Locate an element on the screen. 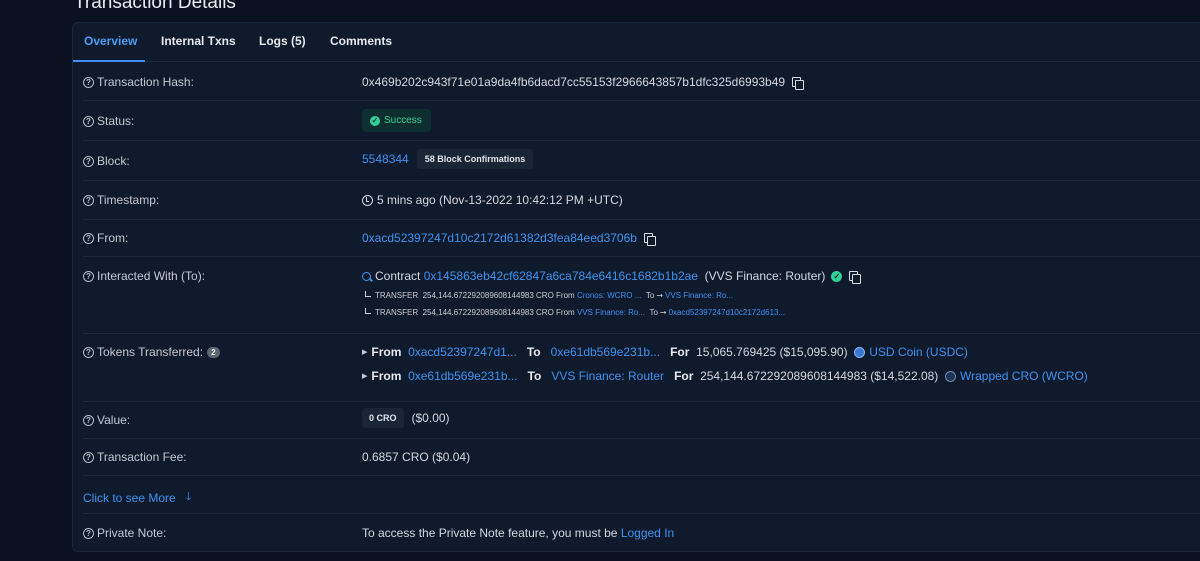  fee-value: 0.6857 CRO ($0.04) is located at coordinates (416, 457).